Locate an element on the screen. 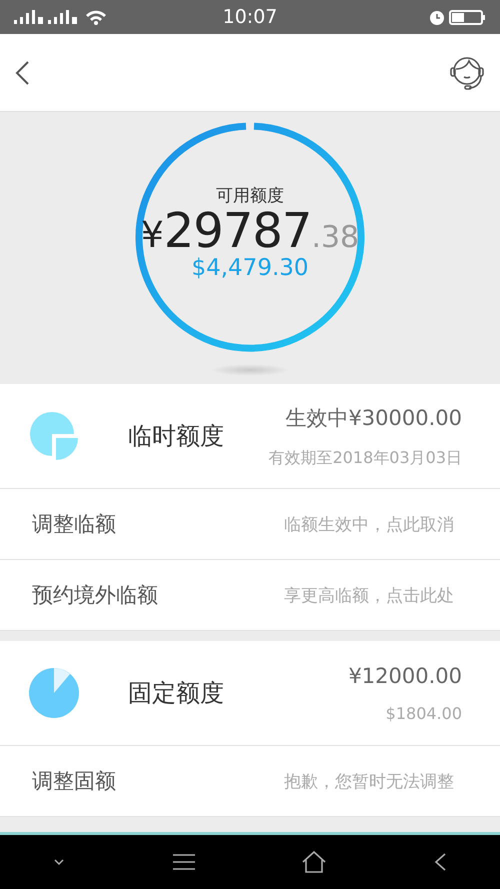  limit-amount: 生效中¥30000.00 is located at coordinates (373, 418).